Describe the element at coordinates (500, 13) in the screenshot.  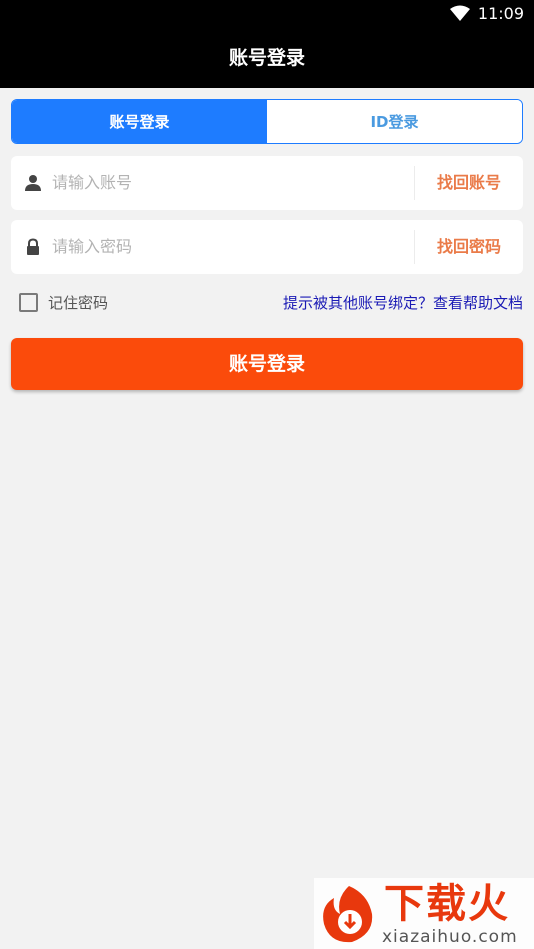
I see `status-time: 11:09` at that location.